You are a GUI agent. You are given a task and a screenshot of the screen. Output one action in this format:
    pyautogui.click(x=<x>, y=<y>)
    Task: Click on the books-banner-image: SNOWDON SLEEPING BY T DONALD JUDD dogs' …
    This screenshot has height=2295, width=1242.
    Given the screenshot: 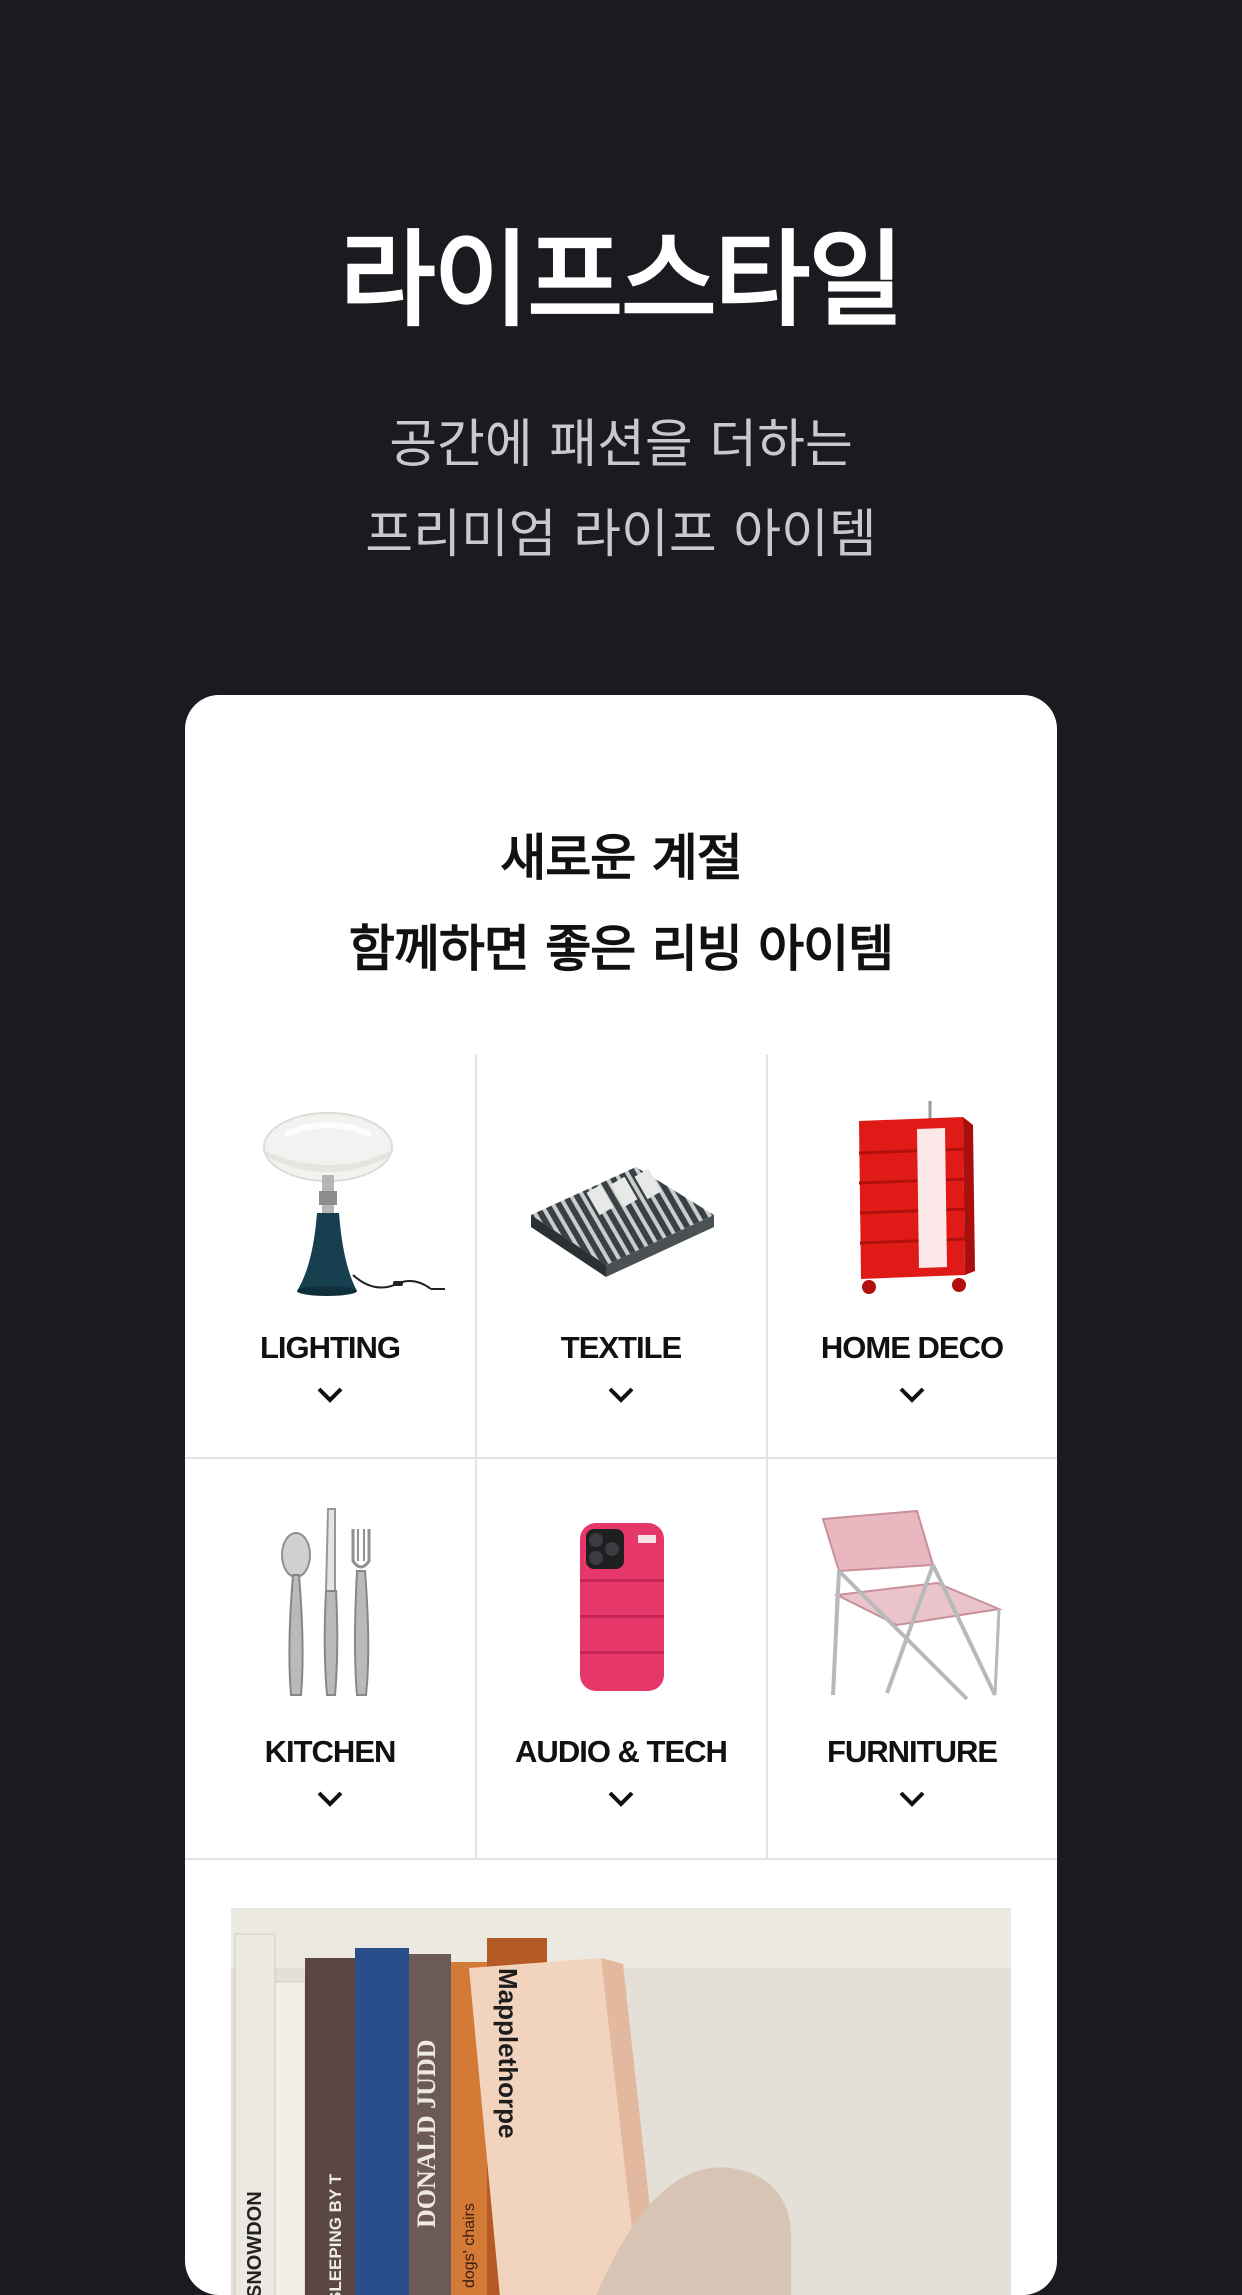 What is the action you would take?
    pyautogui.click(x=621, y=2101)
    